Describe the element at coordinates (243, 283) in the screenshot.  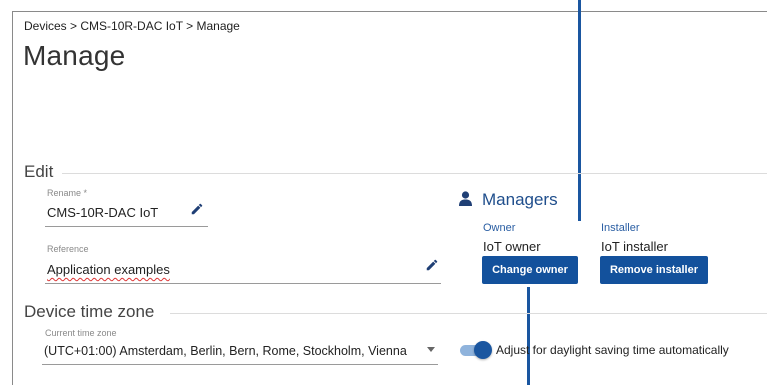
I see `reference-underline` at that location.